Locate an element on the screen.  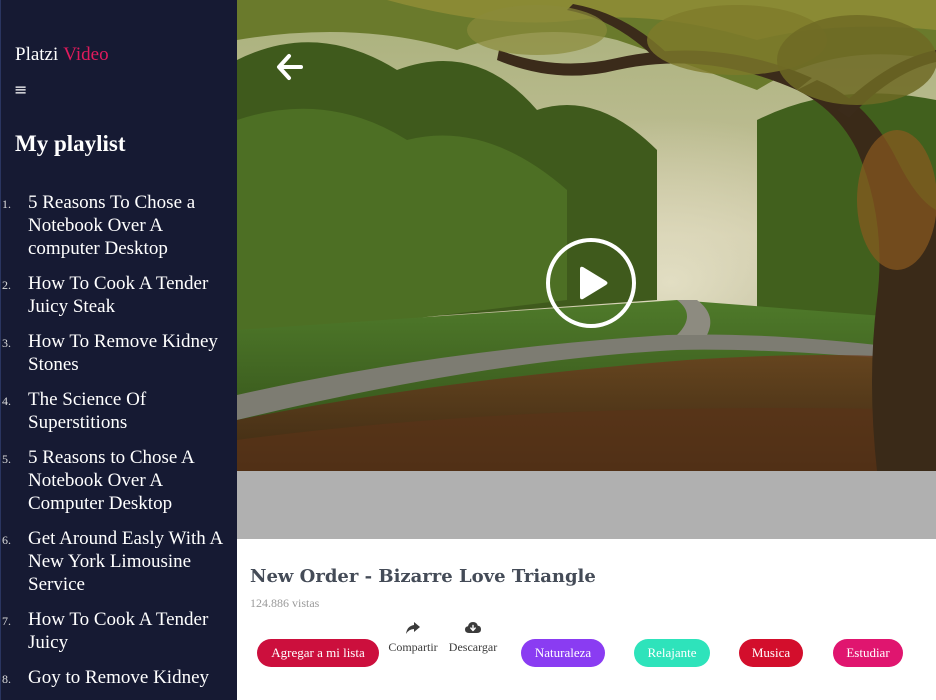
playlist-item: 8. Goy to Remove Kidney is located at coordinates (119, 678).